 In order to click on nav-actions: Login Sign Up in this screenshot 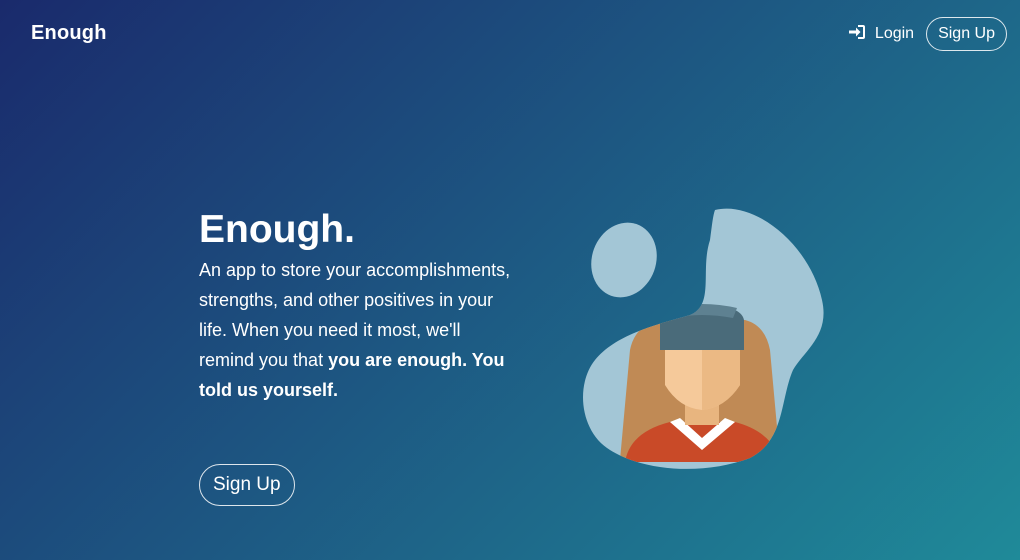, I will do `click(927, 34)`.